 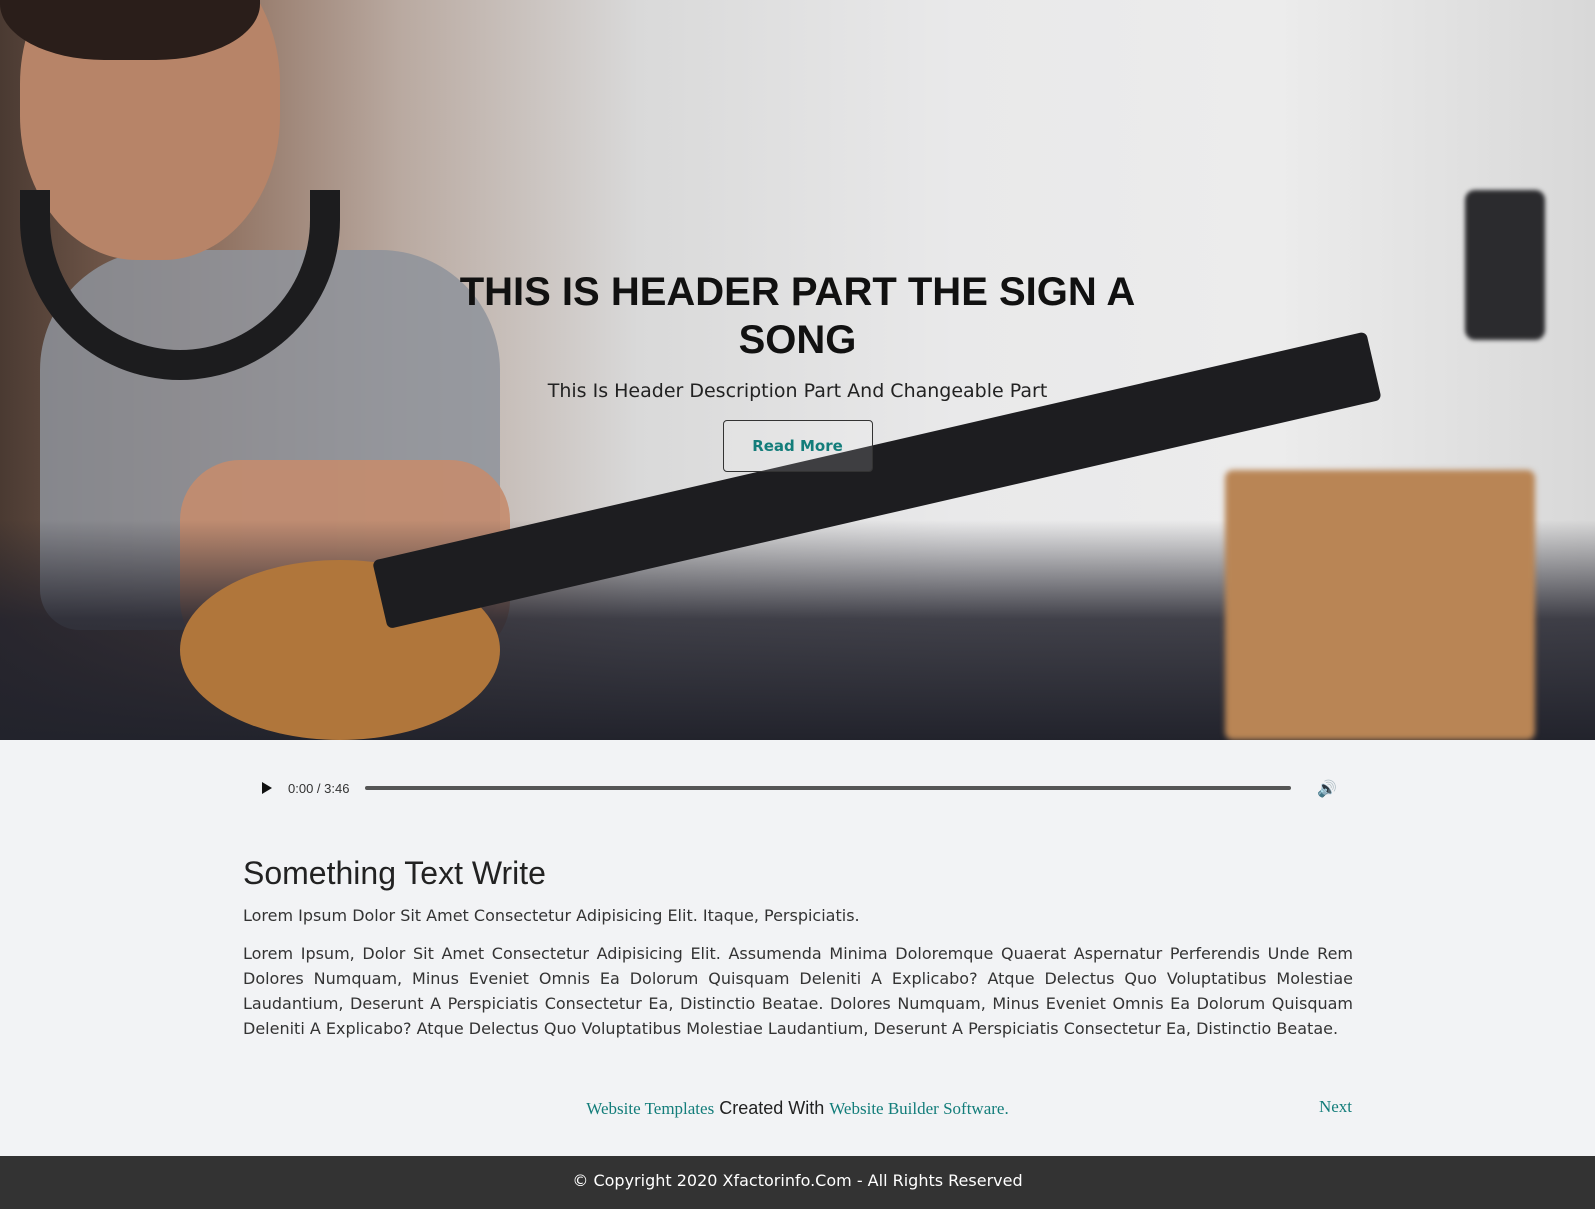 What do you see at coordinates (319, 788) in the screenshot?
I see `audio-time: 0:00 / 3:46` at bounding box center [319, 788].